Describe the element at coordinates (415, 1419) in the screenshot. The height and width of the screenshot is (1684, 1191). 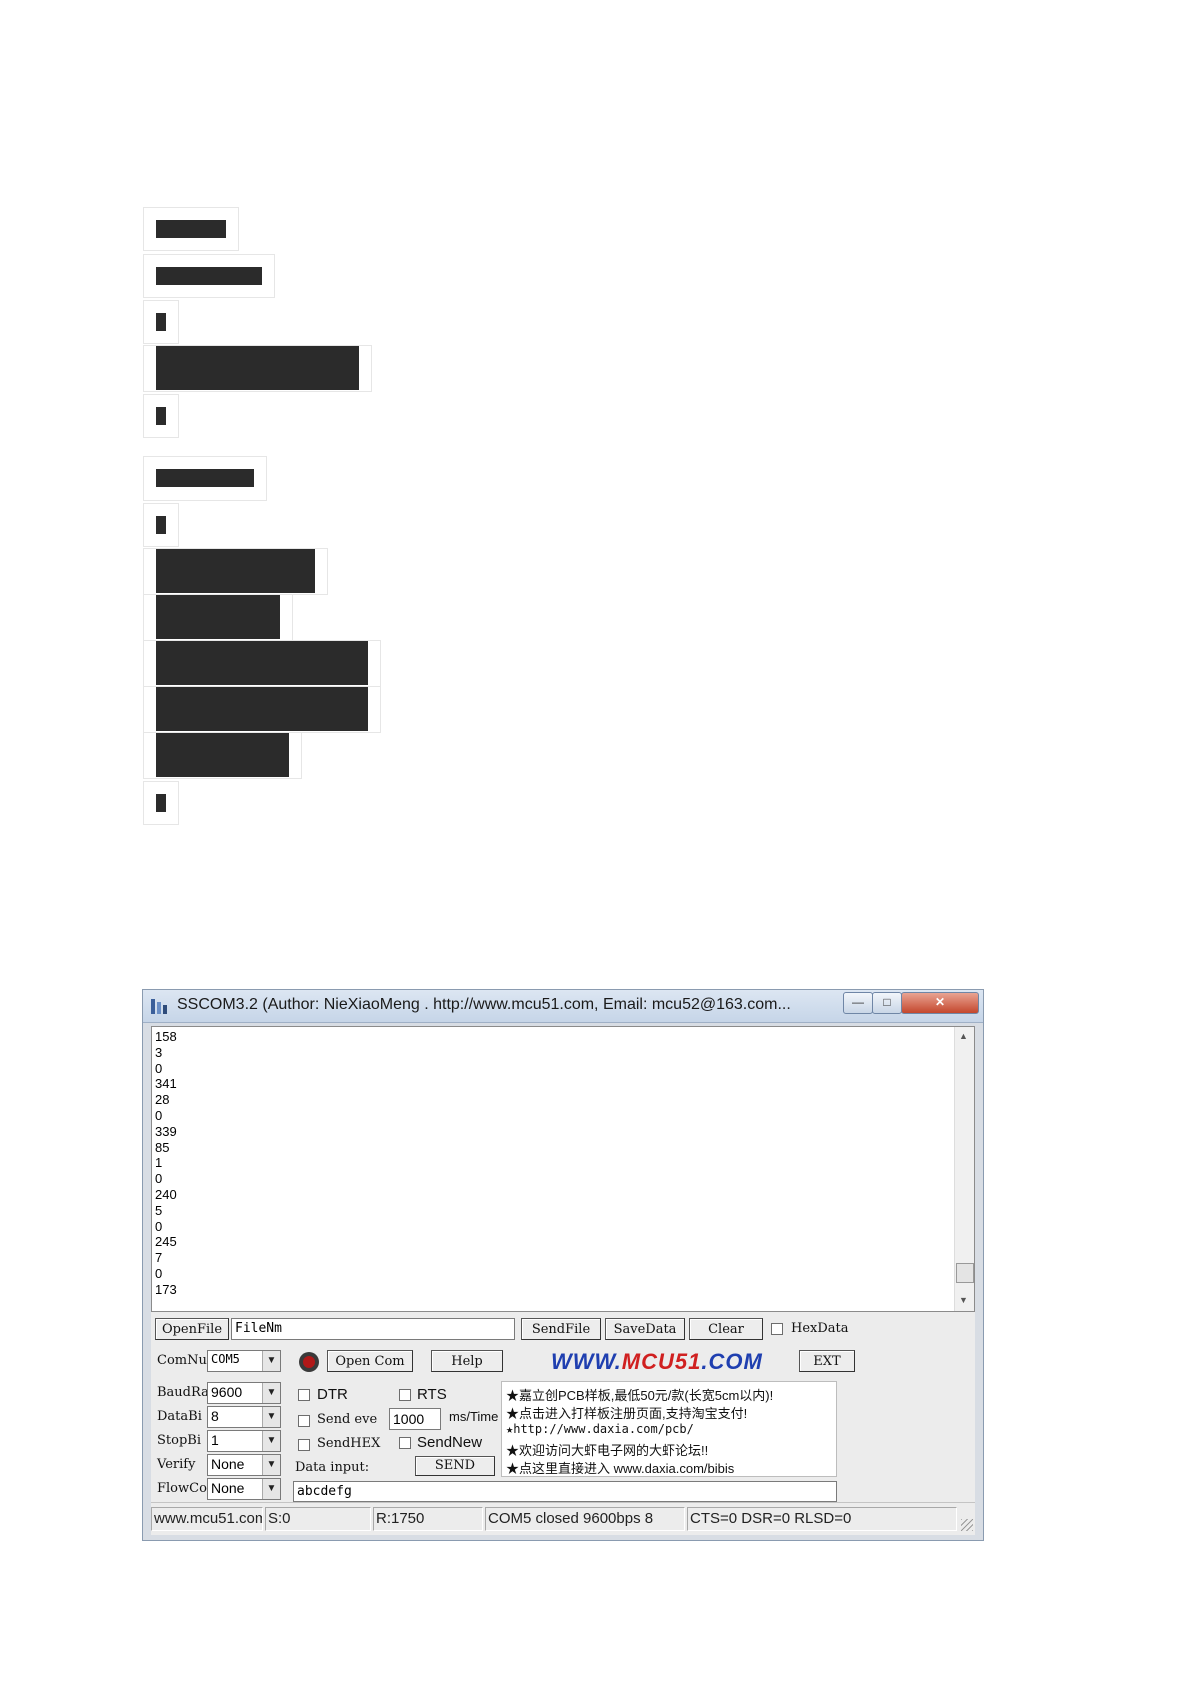
I see `interval-input: 1000` at that location.